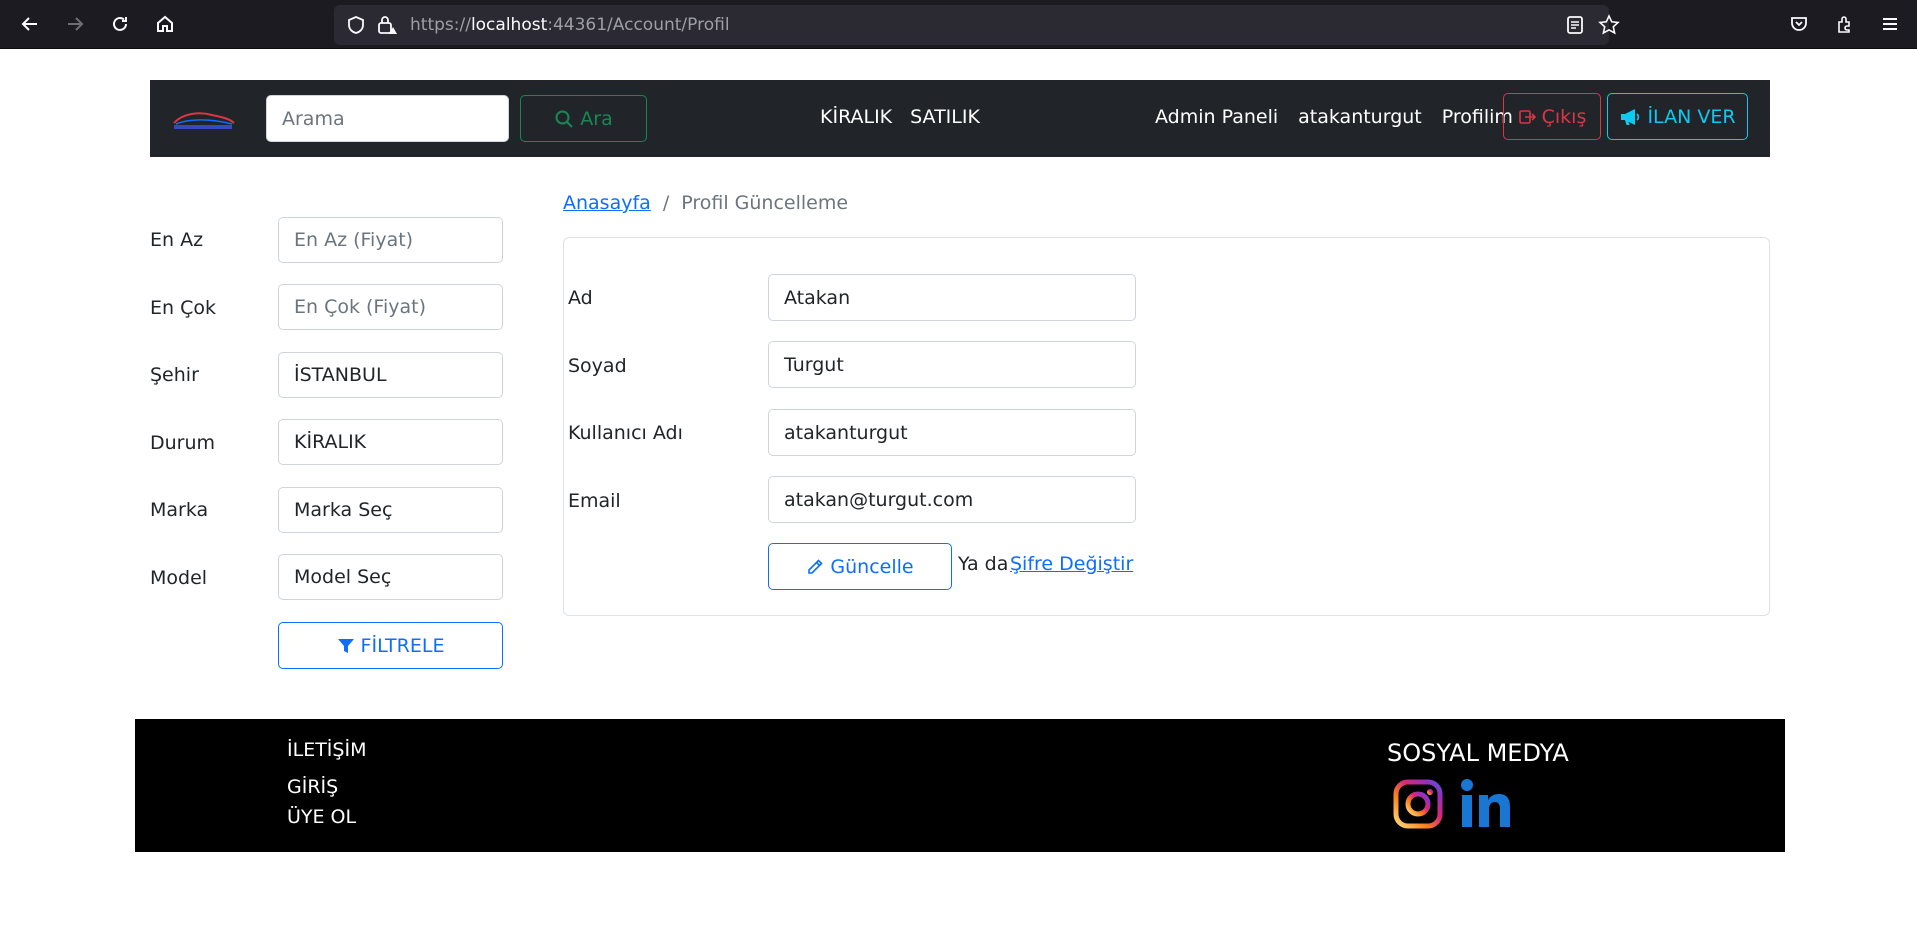  Describe the element at coordinates (570, 25) in the screenshot. I see `url-text: https://localhost:44361/Account/Profil` at that location.